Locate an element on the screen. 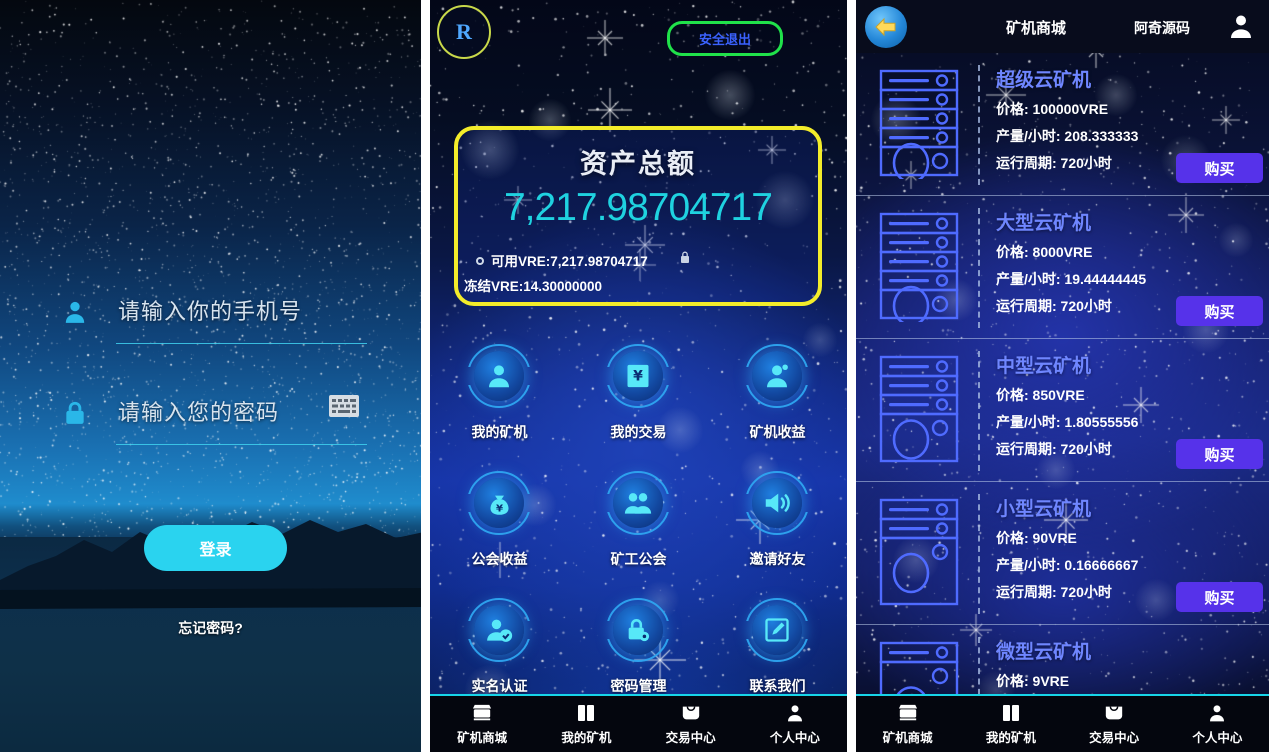 The height and width of the screenshot is (752, 1269). product-price: 价格: 850VRE is located at coordinates (1040, 395).